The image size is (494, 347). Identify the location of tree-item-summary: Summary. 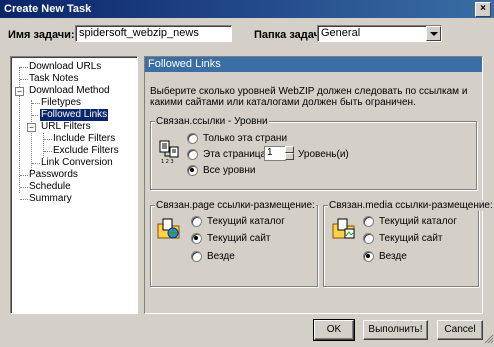
(50, 199).